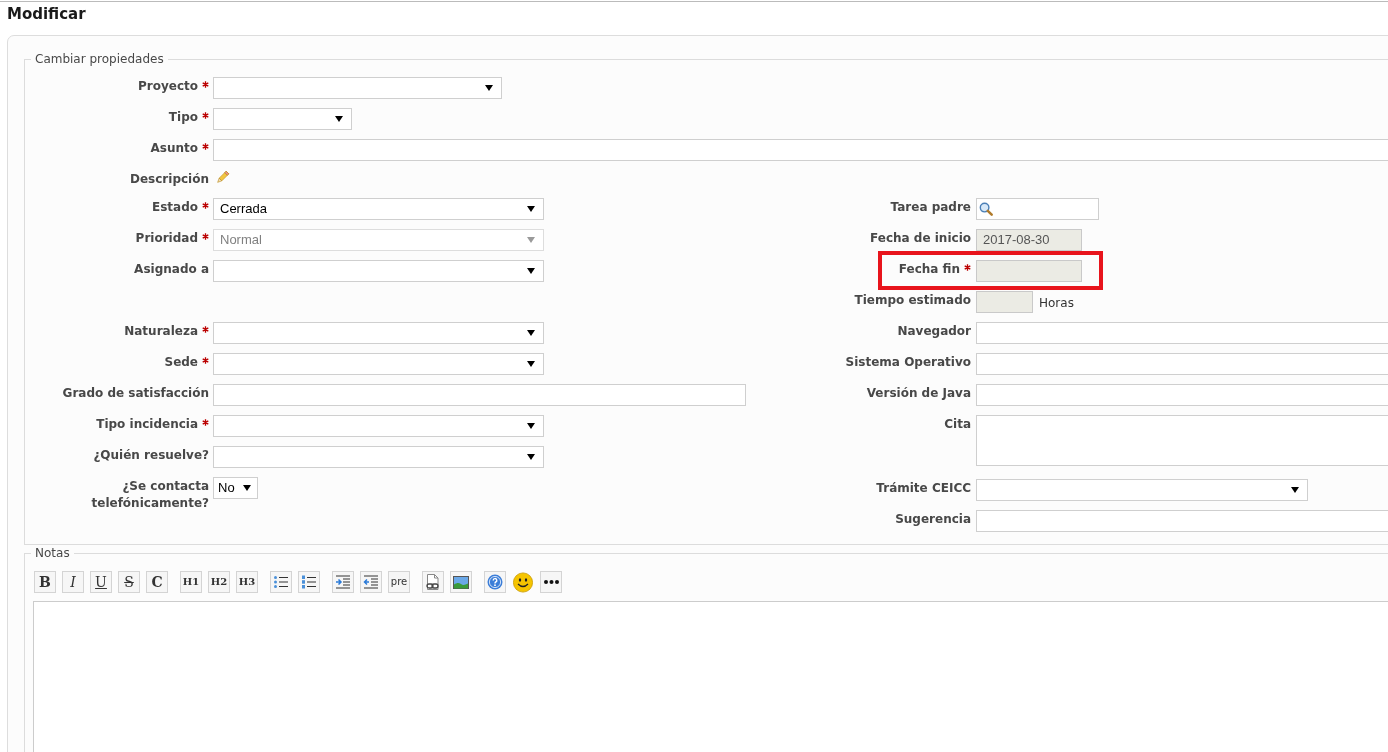 Image resolution: width=1388 pixels, height=752 pixels. What do you see at coordinates (378, 209) in the screenshot?
I see `dropdown: Cerrada` at bounding box center [378, 209].